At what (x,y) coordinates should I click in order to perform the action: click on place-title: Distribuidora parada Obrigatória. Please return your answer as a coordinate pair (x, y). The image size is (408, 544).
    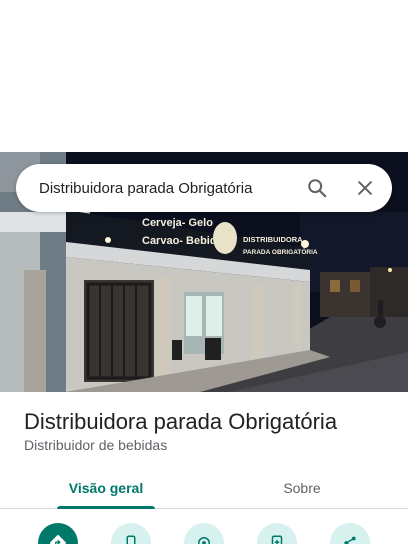
    Looking at the image, I should click on (181, 421).